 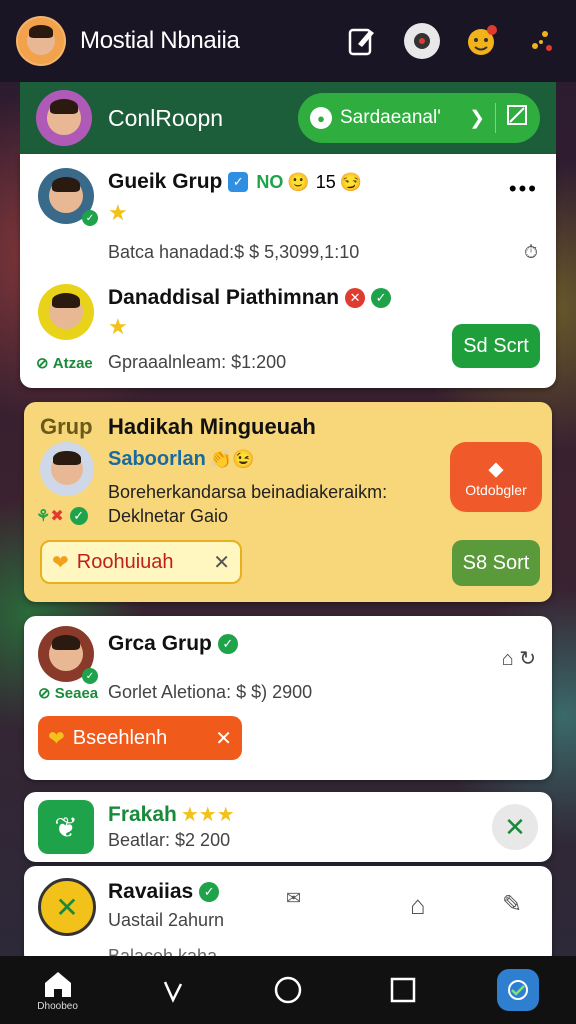 What do you see at coordinates (390, 117) in the screenshot?
I see `pill-label: Sardaeanal'` at bounding box center [390, 117].